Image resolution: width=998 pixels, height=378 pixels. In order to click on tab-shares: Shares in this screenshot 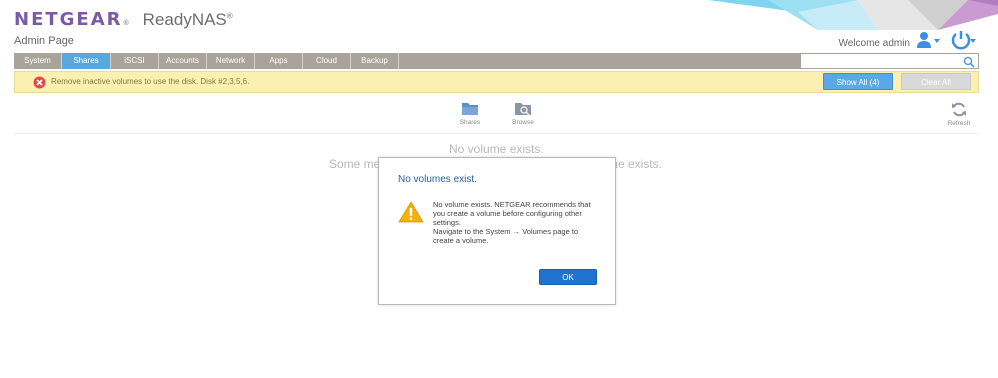, I will do `click(86, 61)`.